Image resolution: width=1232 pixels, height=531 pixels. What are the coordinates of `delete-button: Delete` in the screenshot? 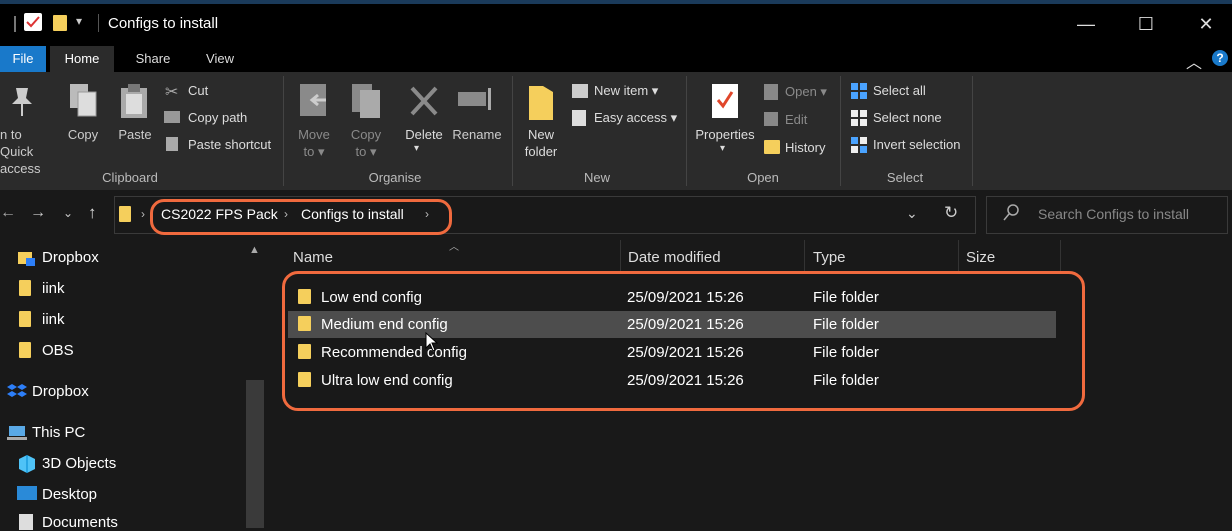 It's located at (424, 134).